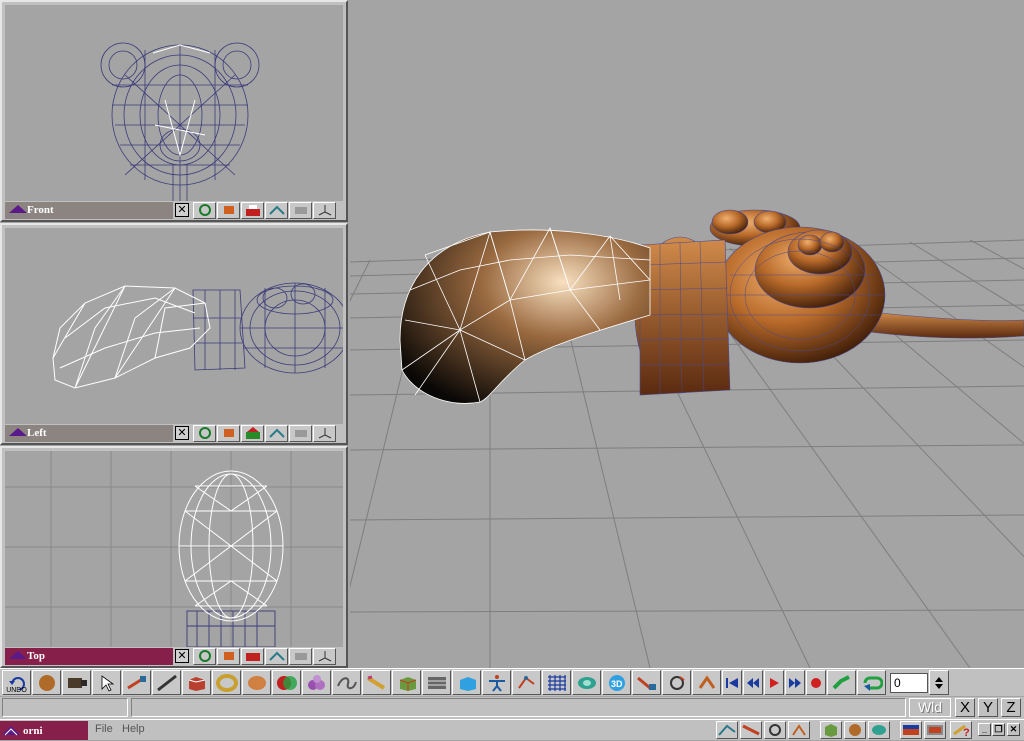 The image size is (1024, 741). Describe the element at coordinates (676, 682) in the screenshot. I see `rotate-icon` at that location.